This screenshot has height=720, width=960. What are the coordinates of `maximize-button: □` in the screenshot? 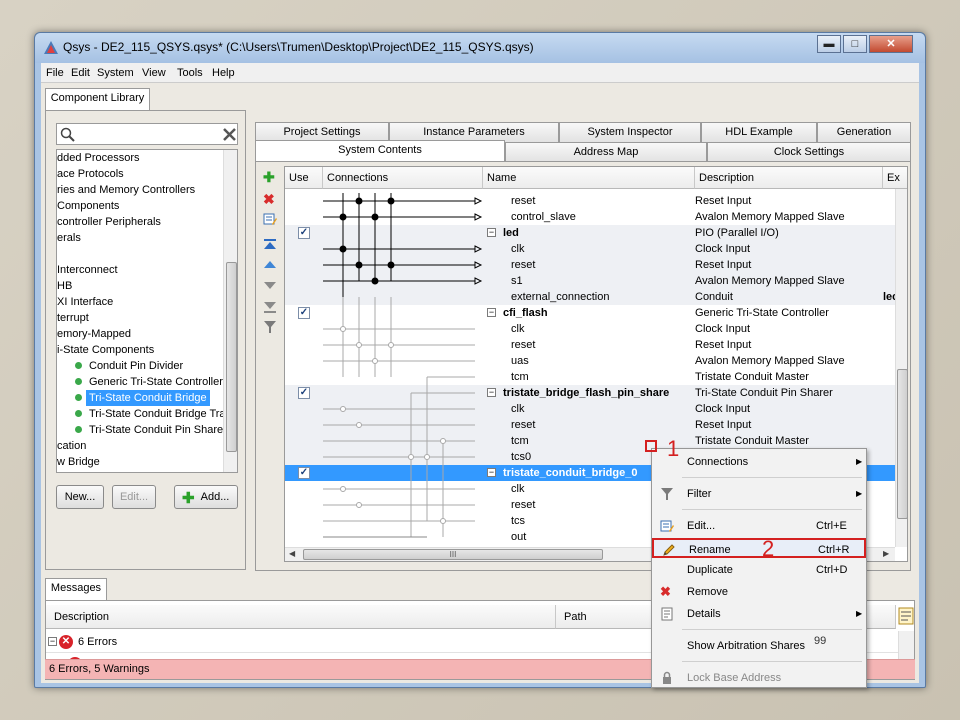 It's located at (855, 44).